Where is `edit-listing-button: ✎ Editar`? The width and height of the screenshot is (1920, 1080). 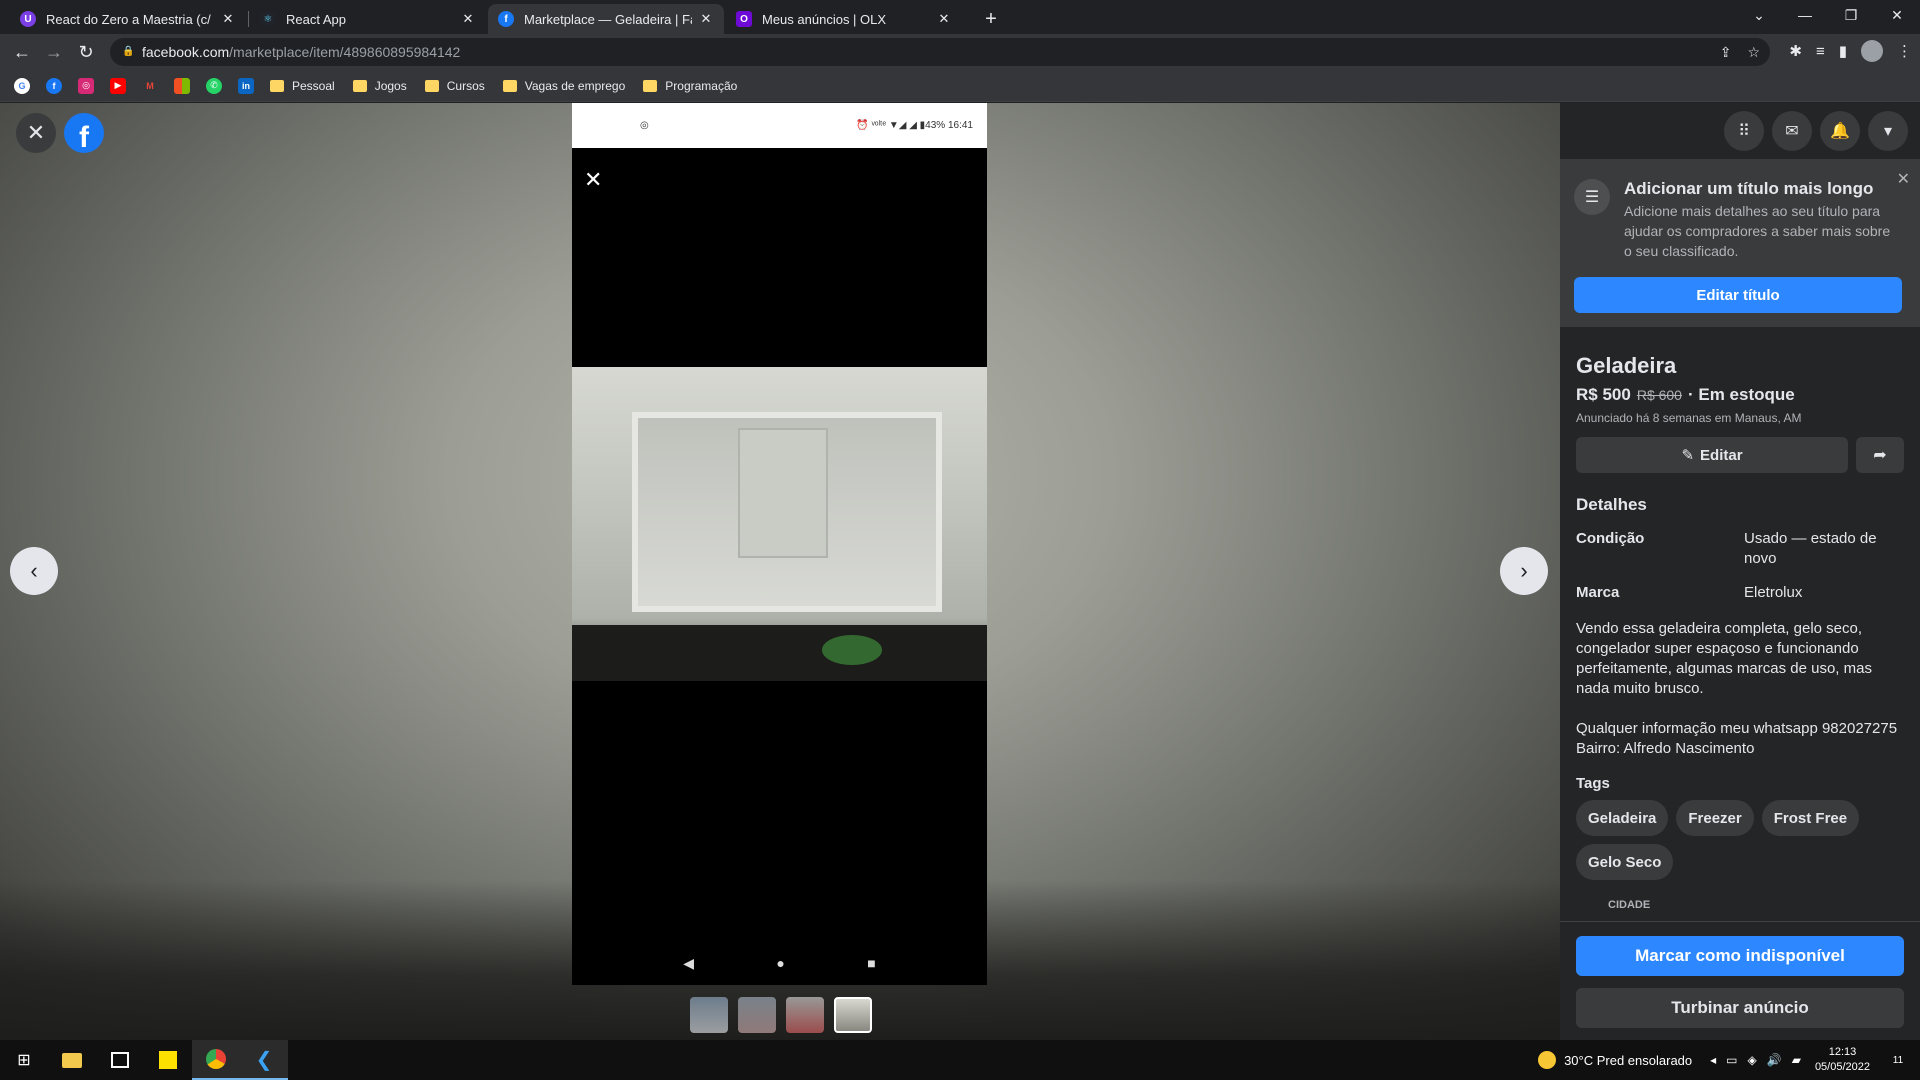
edit-listing-button: ✎ Editar is located at coordinates (1712, 455).